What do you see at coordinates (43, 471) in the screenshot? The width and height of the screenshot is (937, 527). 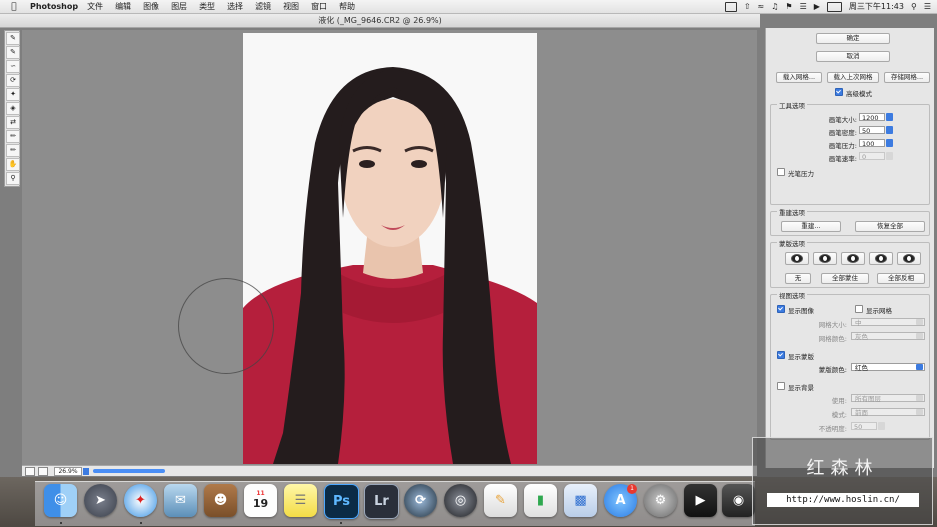 I see `zoom-in-button` at bounding box center [43, 471].